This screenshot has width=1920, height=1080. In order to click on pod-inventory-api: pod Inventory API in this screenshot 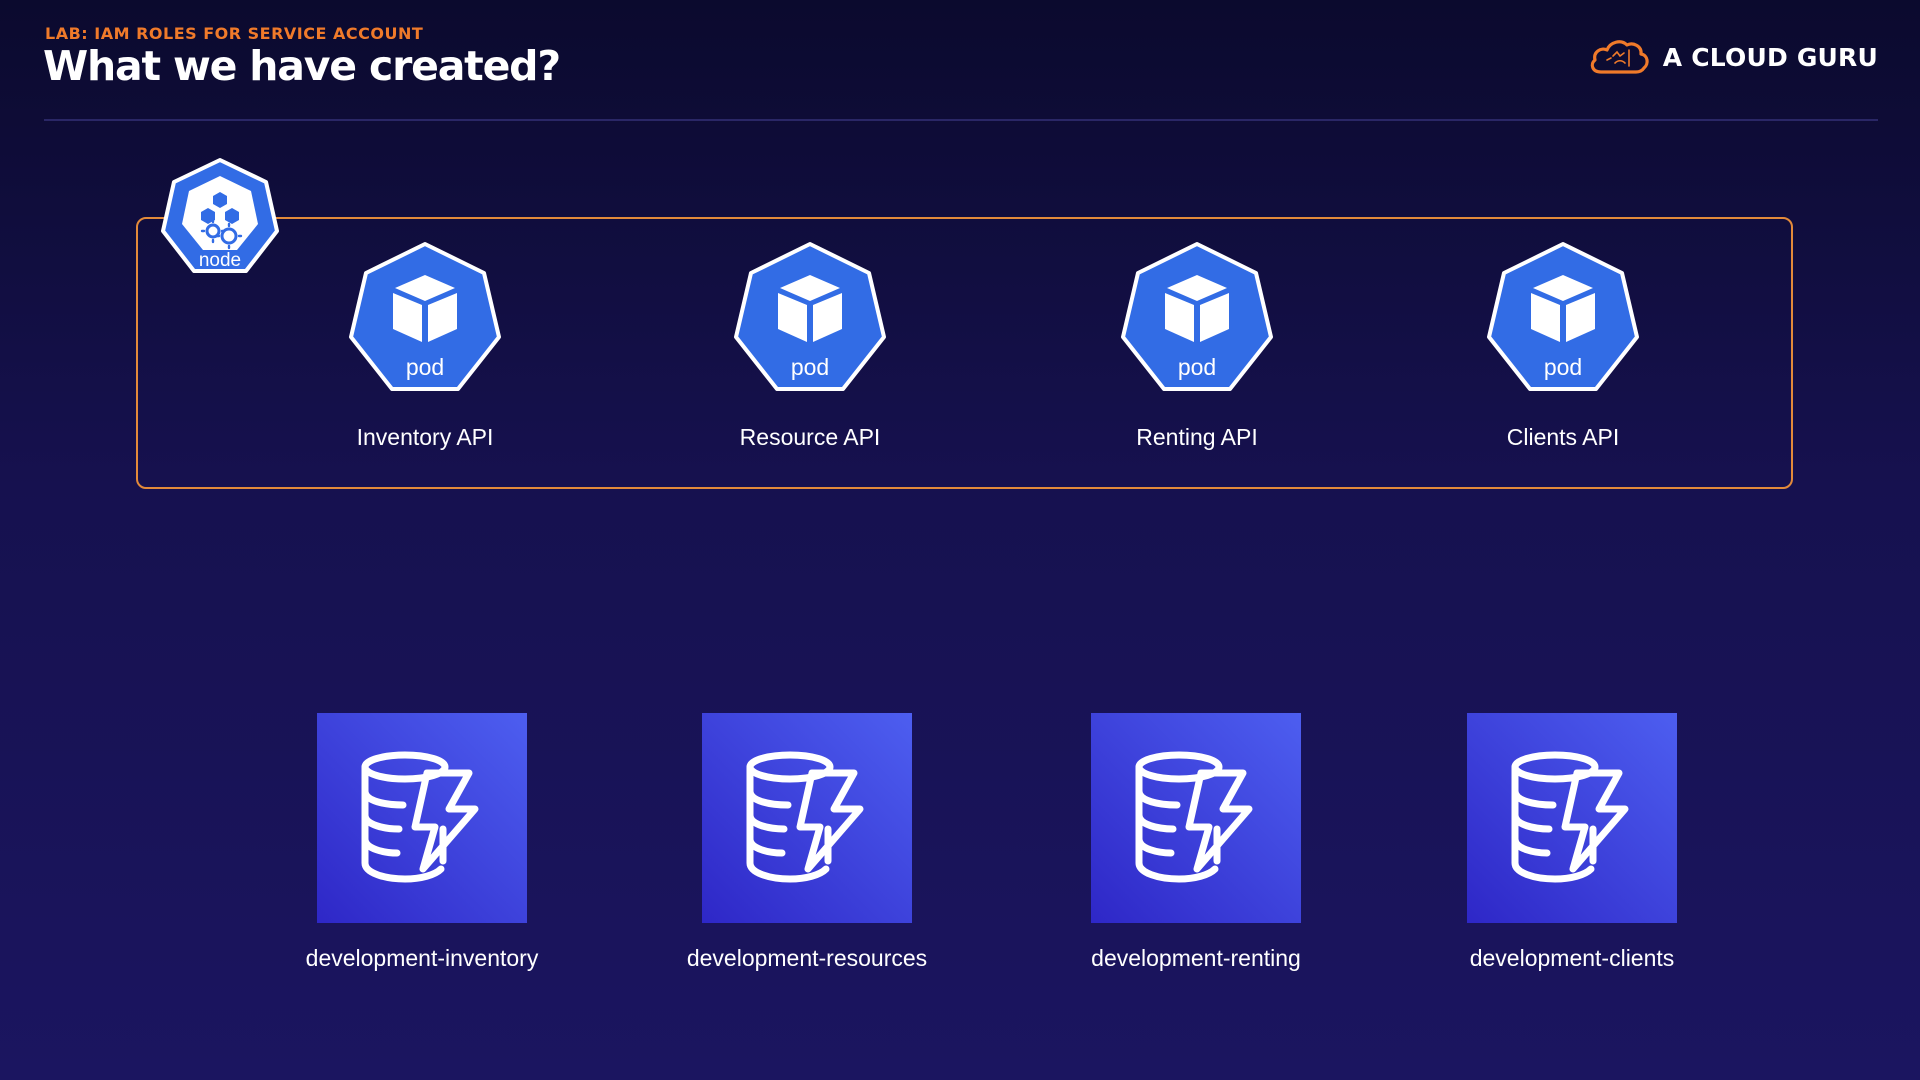, I will do `click(425, 345)`.